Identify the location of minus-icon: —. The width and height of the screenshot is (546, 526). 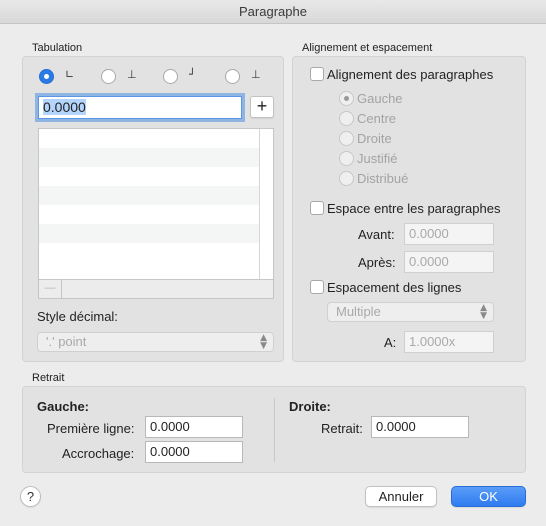
(50, 288).